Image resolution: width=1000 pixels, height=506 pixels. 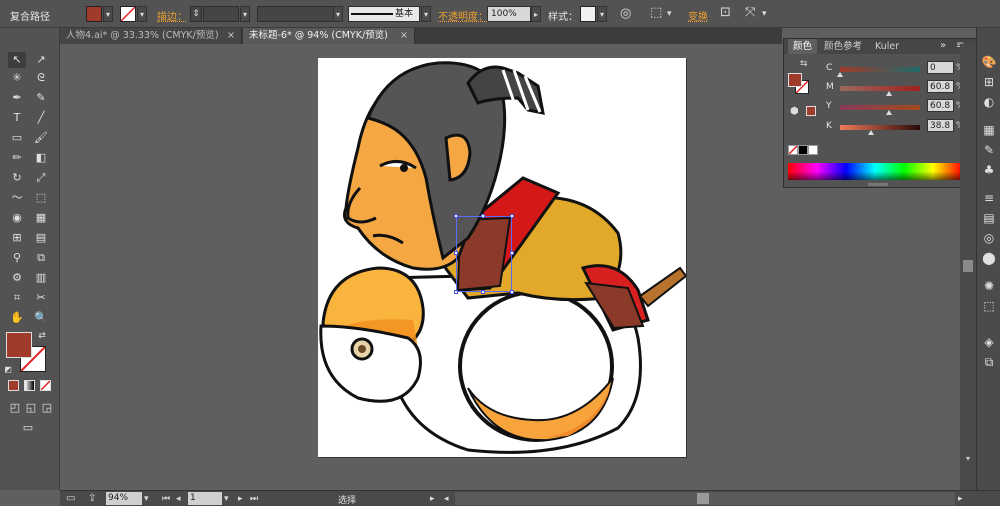 I want to click on y-slider-thumb, so click(x=888, y=112).